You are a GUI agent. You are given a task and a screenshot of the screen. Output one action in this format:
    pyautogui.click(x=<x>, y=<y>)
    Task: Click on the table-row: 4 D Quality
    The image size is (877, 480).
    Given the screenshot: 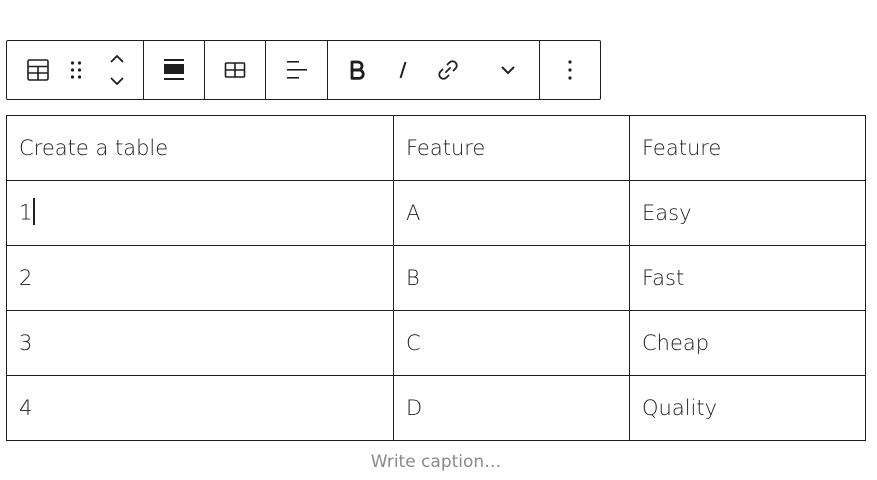 What is the action you would take?
    pyautogui.click(x=436, y=408)
    